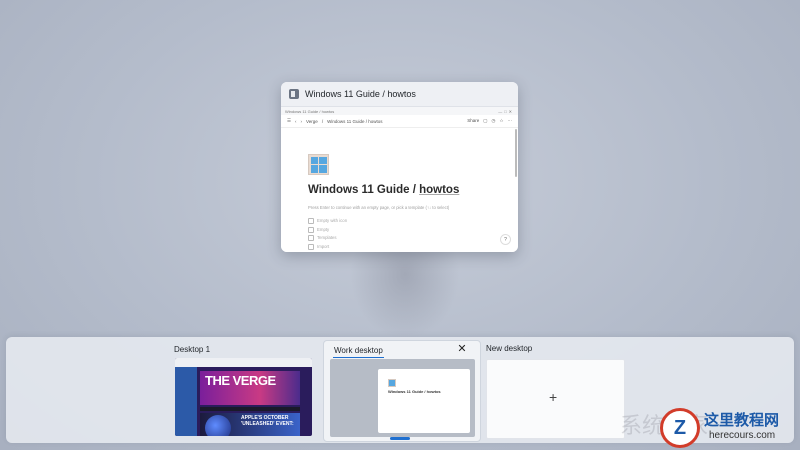 Image resolution: width=800 pixels, height=450 pixels. I want to click on breadcrumb-1: Verge, so click(312, 121).